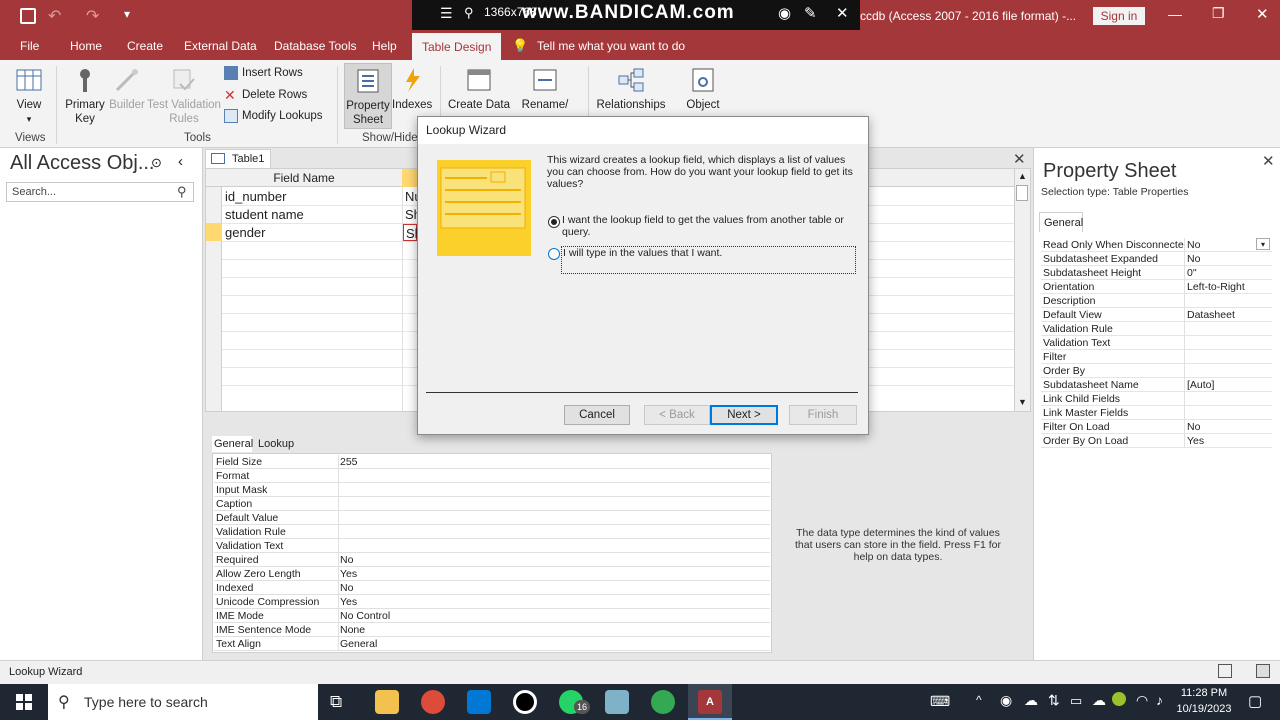 This screenshot has width=1280, height=720. What do you see at coordinates (412, 232) in the screenshot?
I see `data-type-cell-selected: Sh` at bounding box center [412, 232].